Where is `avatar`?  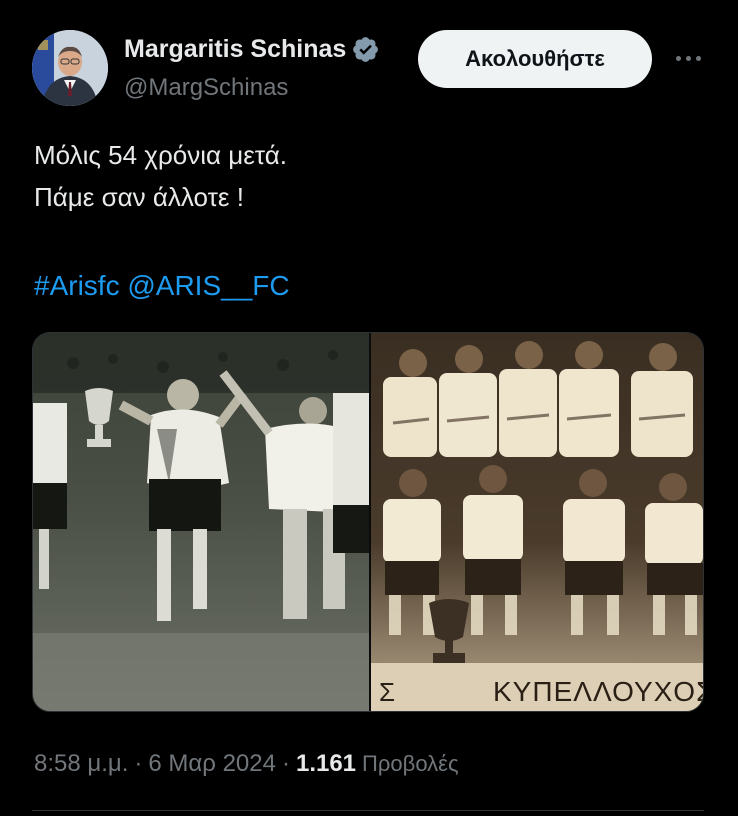
avatar is located at coordinates (70, 68).